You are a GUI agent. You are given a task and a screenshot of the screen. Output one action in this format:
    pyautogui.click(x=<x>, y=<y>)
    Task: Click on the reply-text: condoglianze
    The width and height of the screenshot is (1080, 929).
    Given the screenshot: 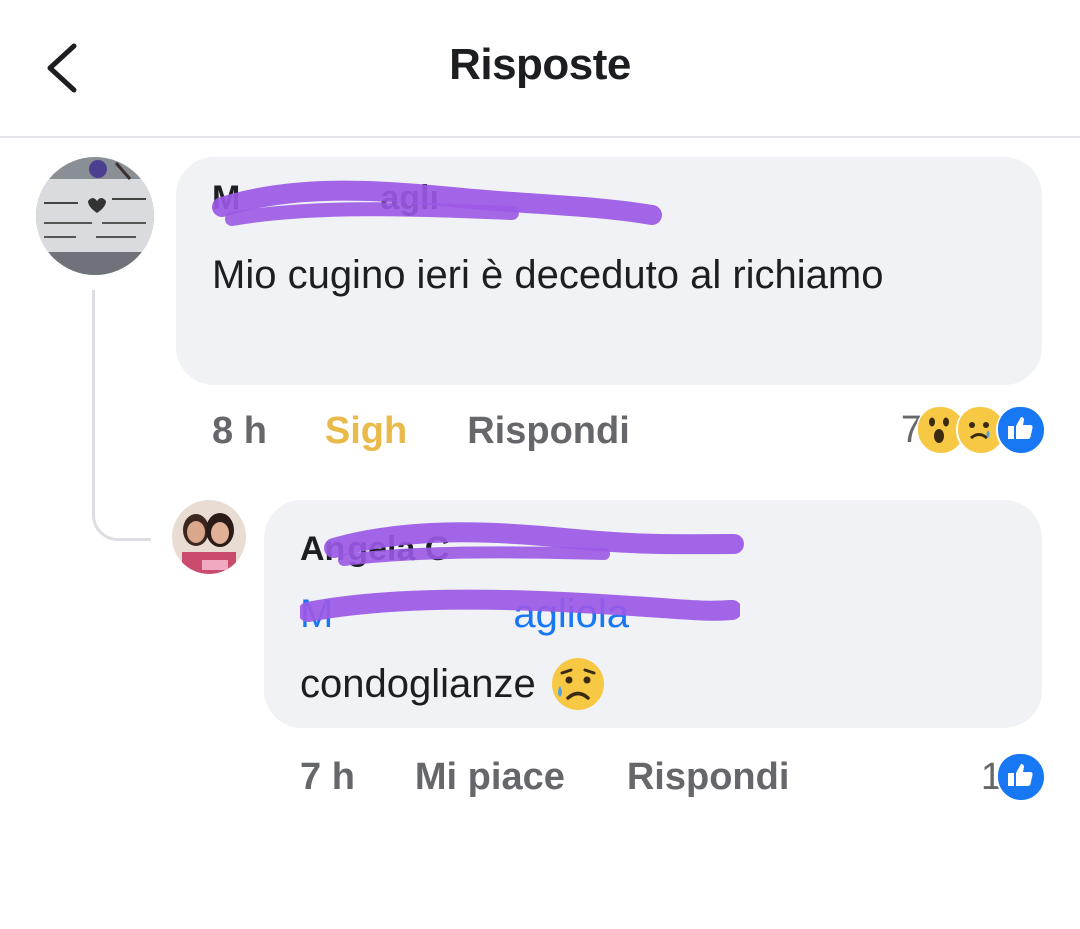 What is the action you would take?
    pyautogui.click(x=453, y=684)
    